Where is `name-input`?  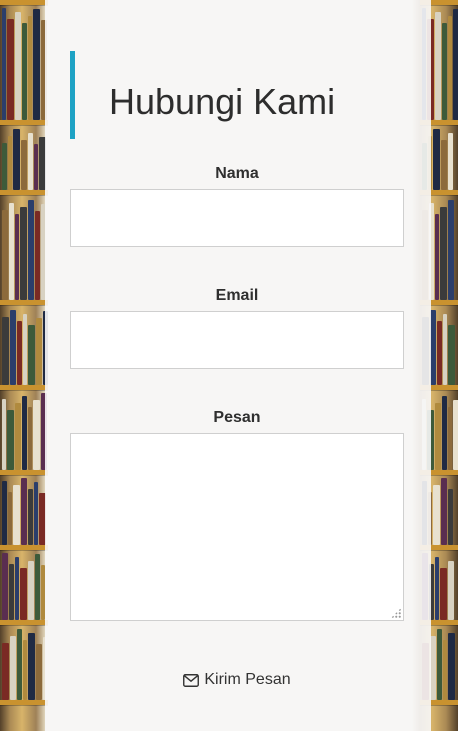 name-input is located at coordinates (237, 218).